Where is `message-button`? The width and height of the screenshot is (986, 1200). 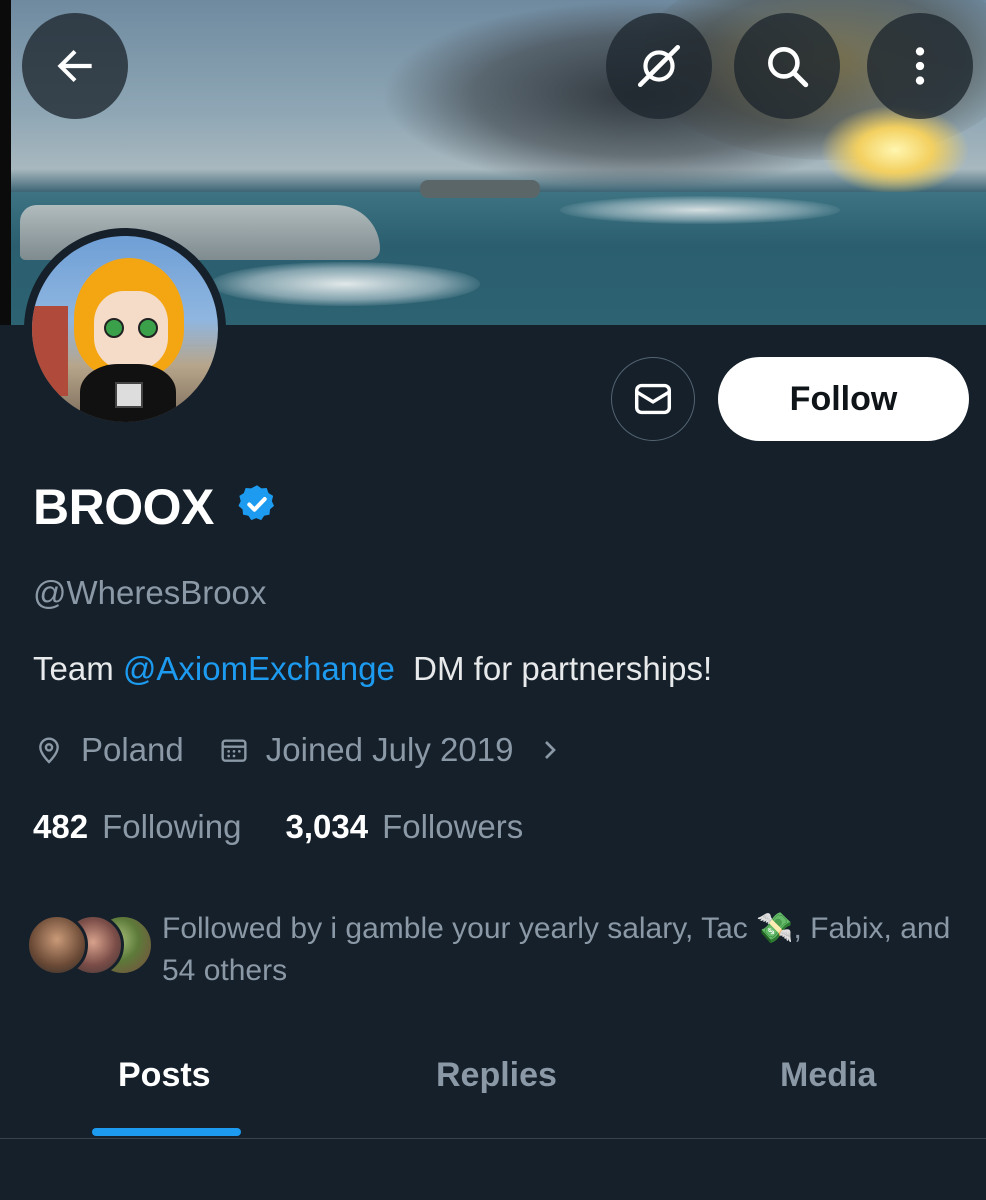
message-button is located at coordinates (653, 399).